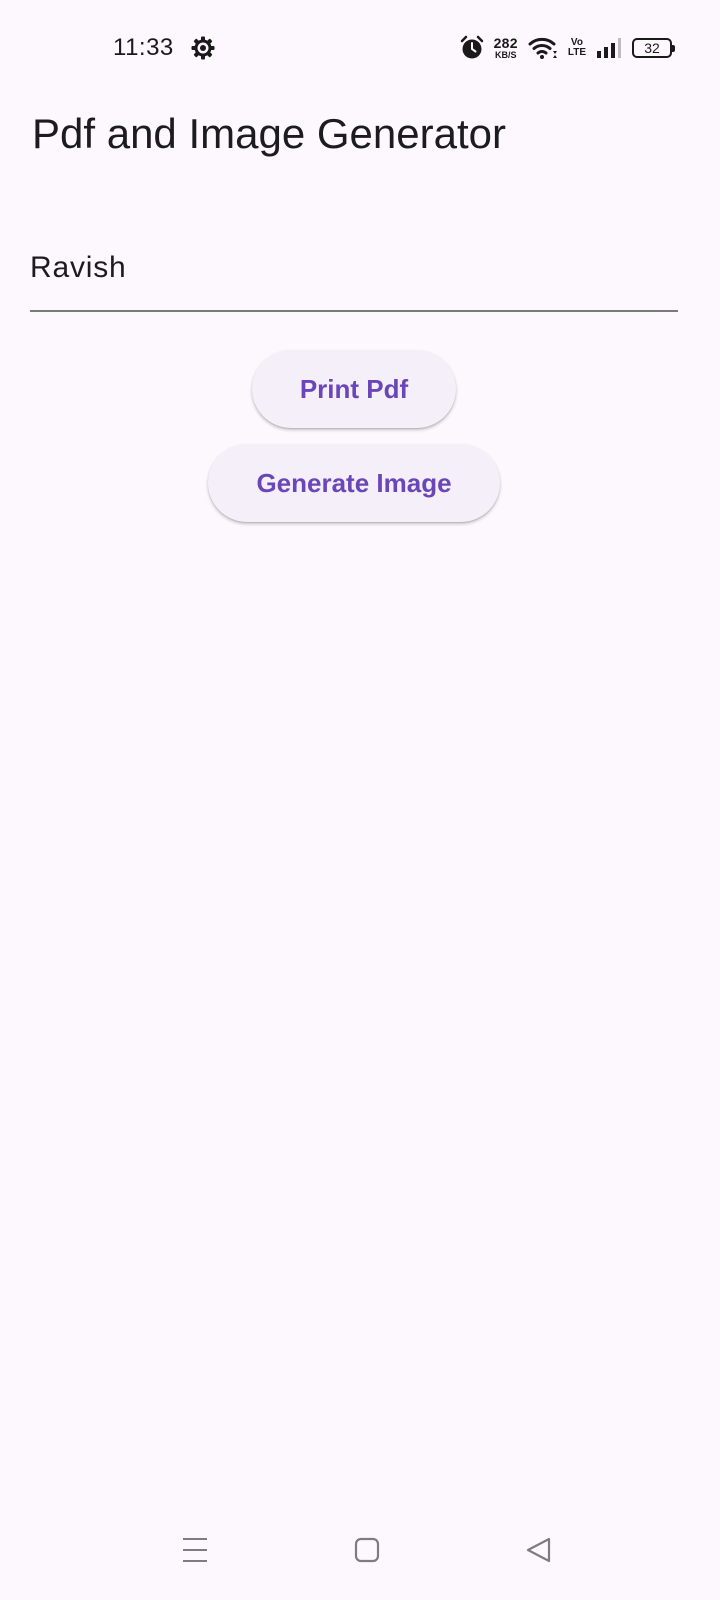  I want to click on battery-icon: 32, so click(653, 48).